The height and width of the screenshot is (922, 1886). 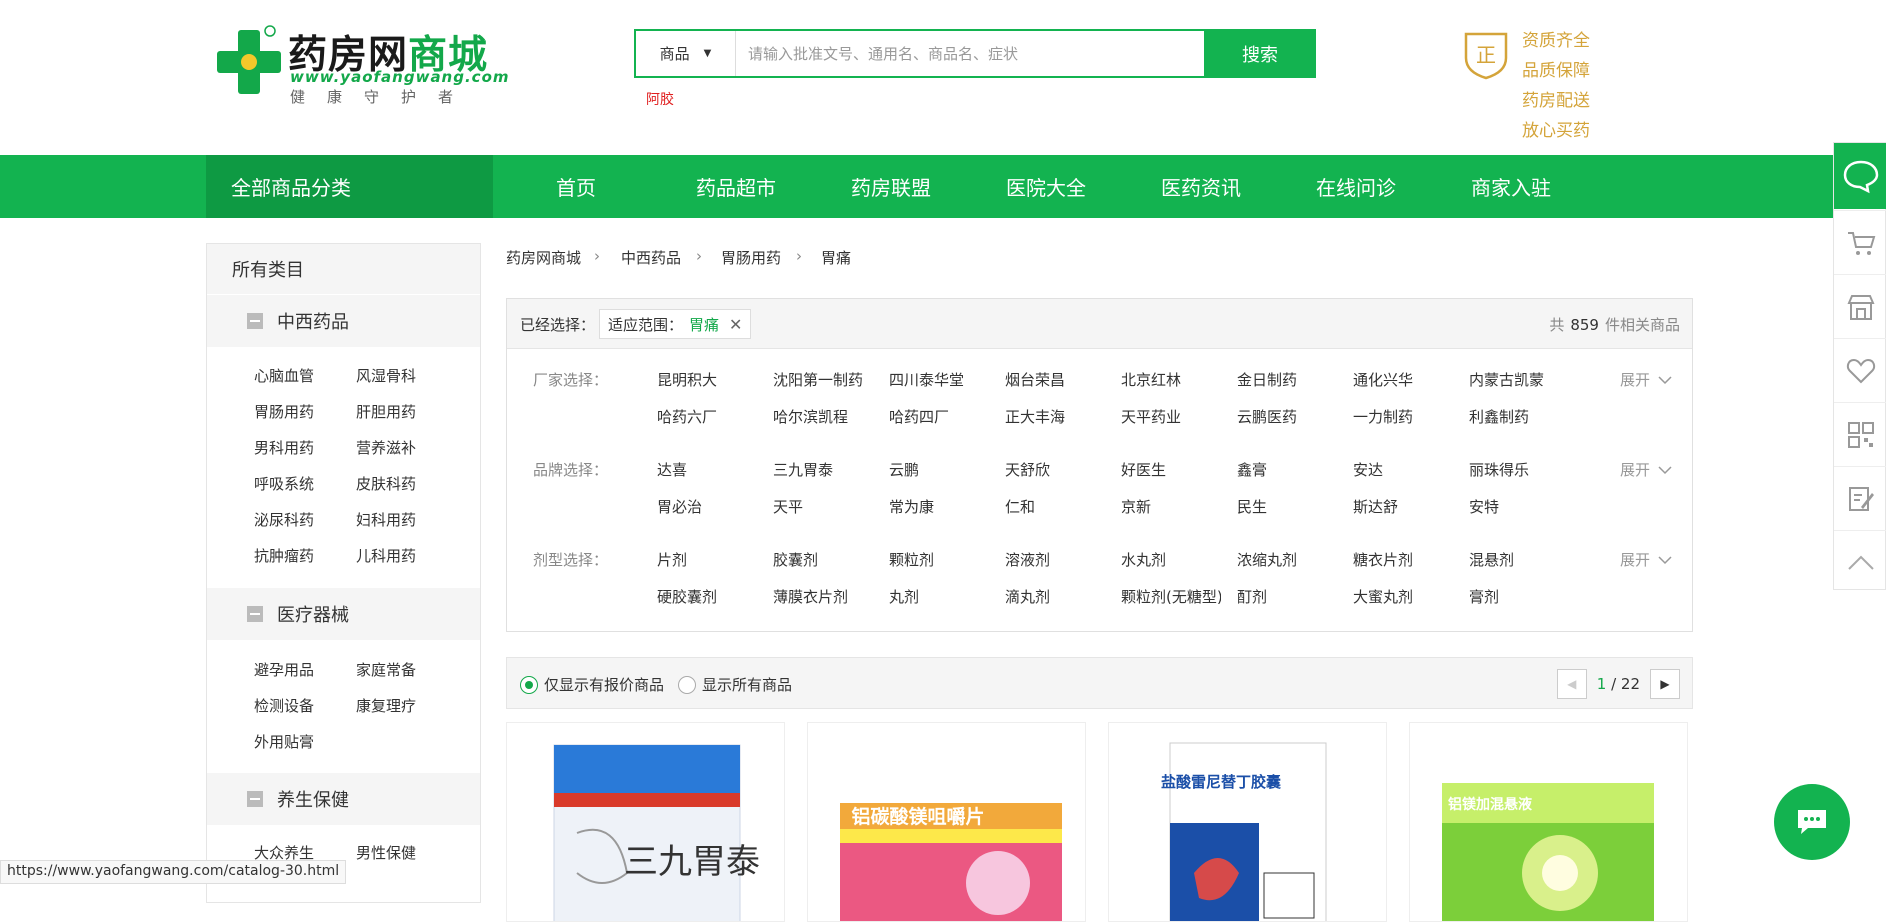 I want to click on filter-option: 斯达舒, so click(x=1403, y=506).